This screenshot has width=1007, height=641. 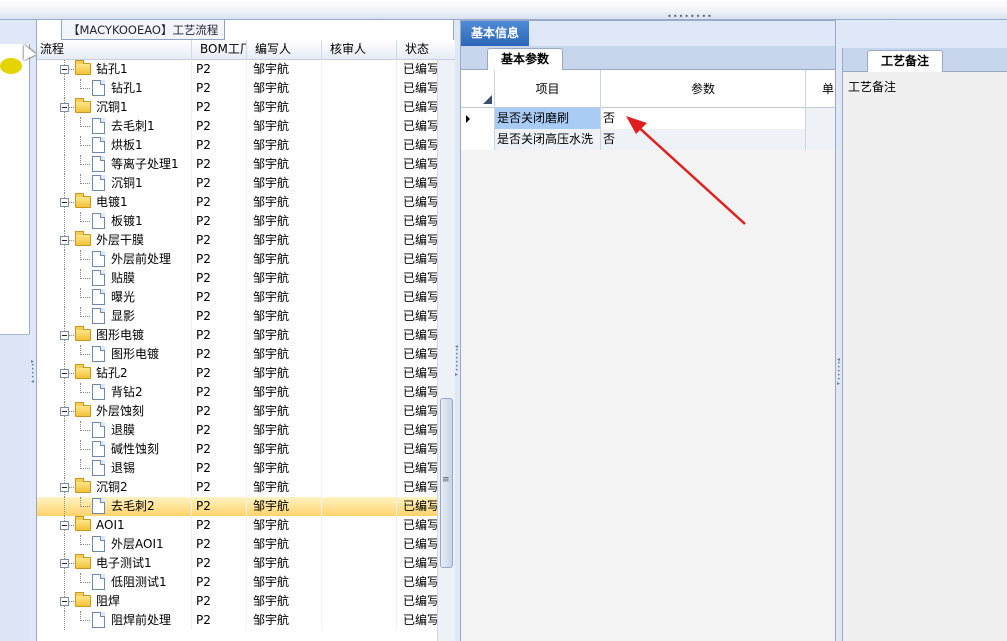 I want to click on tab-process-remarks: 工艺备注, so click(x=905, y=61).